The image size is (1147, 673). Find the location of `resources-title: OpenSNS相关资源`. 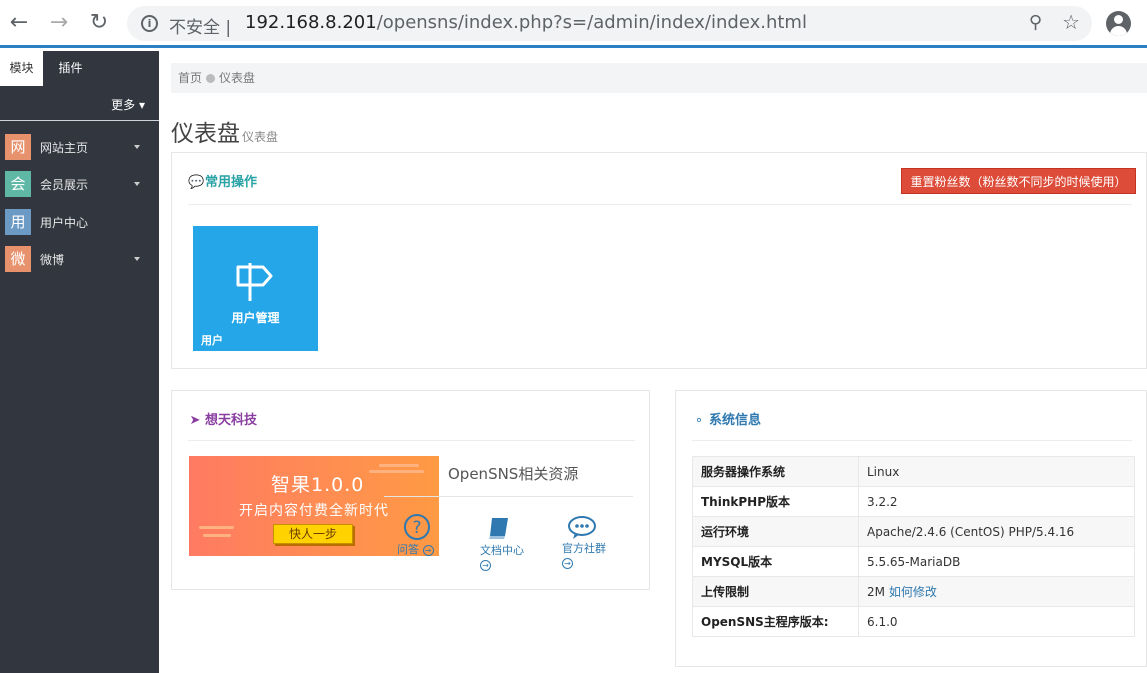

resources-title: OpenSNS相关资源 is located at coordinates (513, 474).